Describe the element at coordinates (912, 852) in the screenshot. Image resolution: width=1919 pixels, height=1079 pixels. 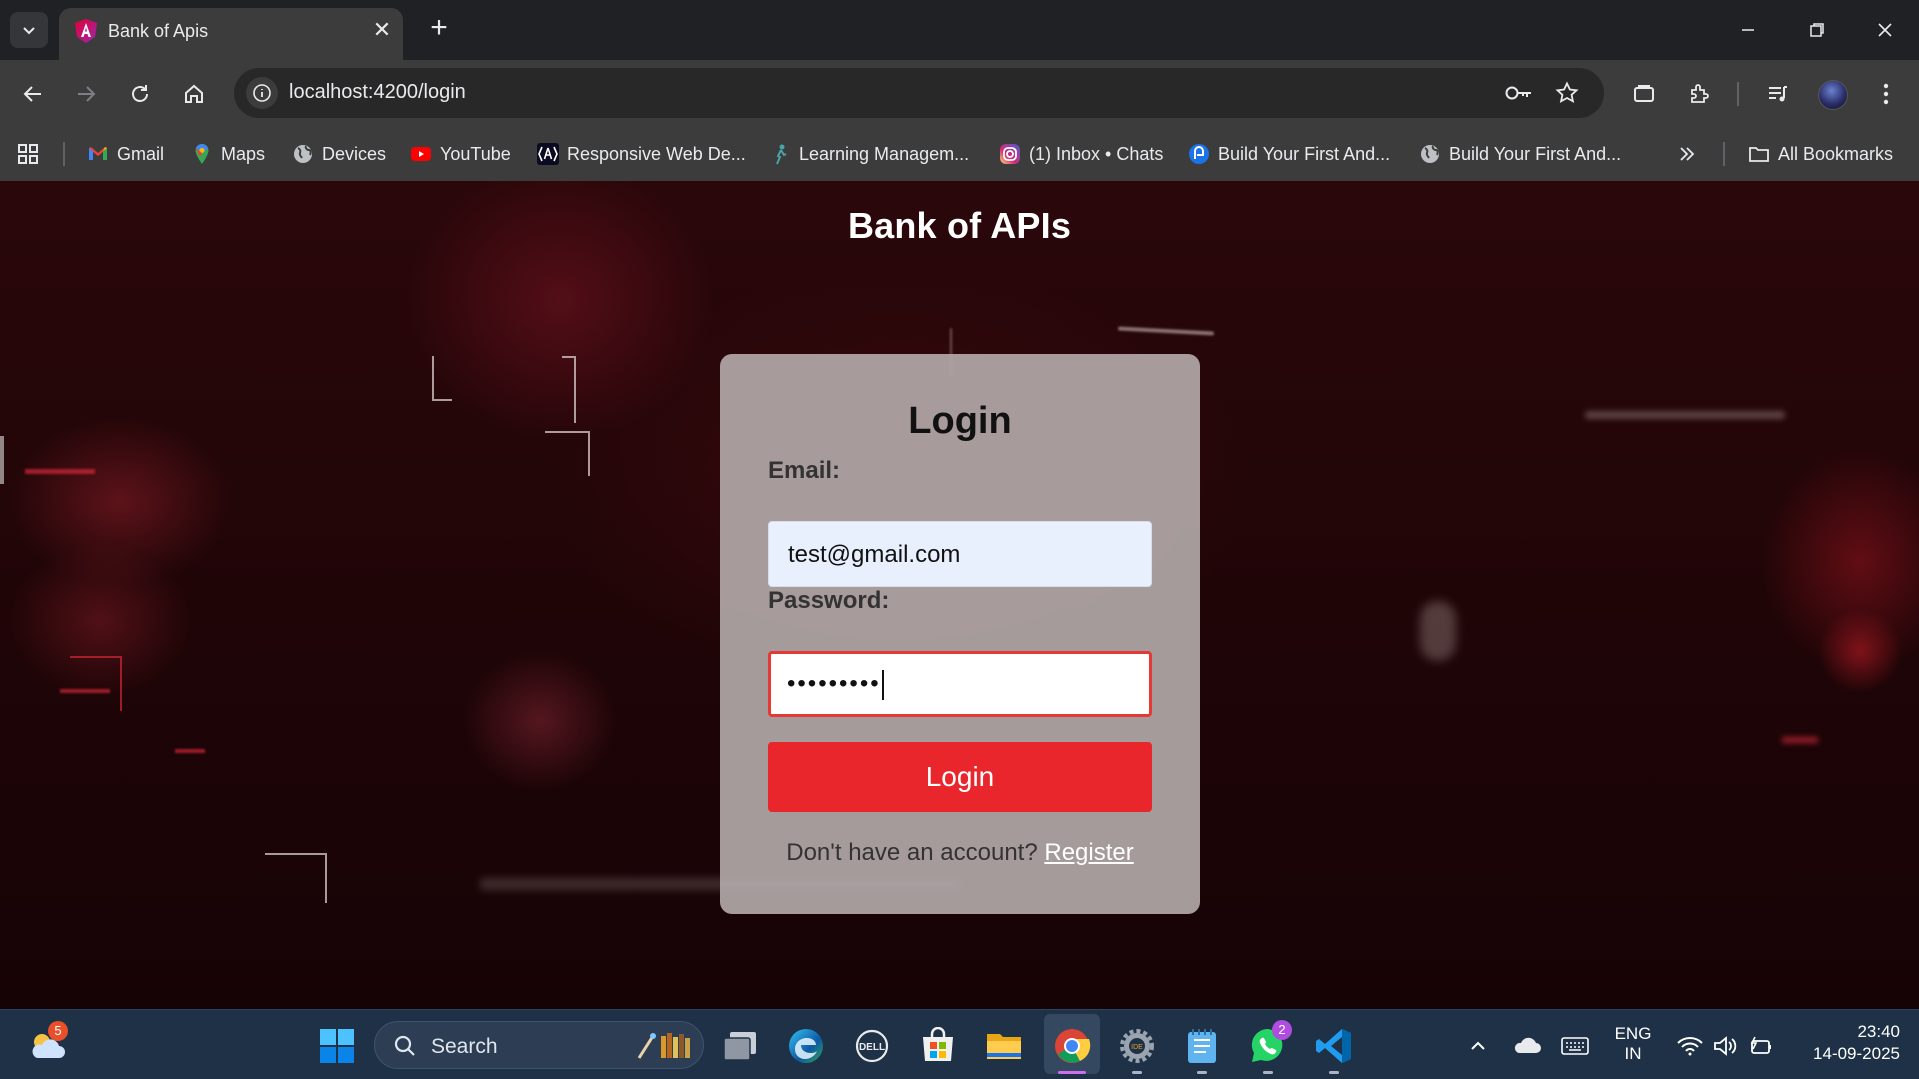
I see `register-prompt: Don't have an account?` at that location.